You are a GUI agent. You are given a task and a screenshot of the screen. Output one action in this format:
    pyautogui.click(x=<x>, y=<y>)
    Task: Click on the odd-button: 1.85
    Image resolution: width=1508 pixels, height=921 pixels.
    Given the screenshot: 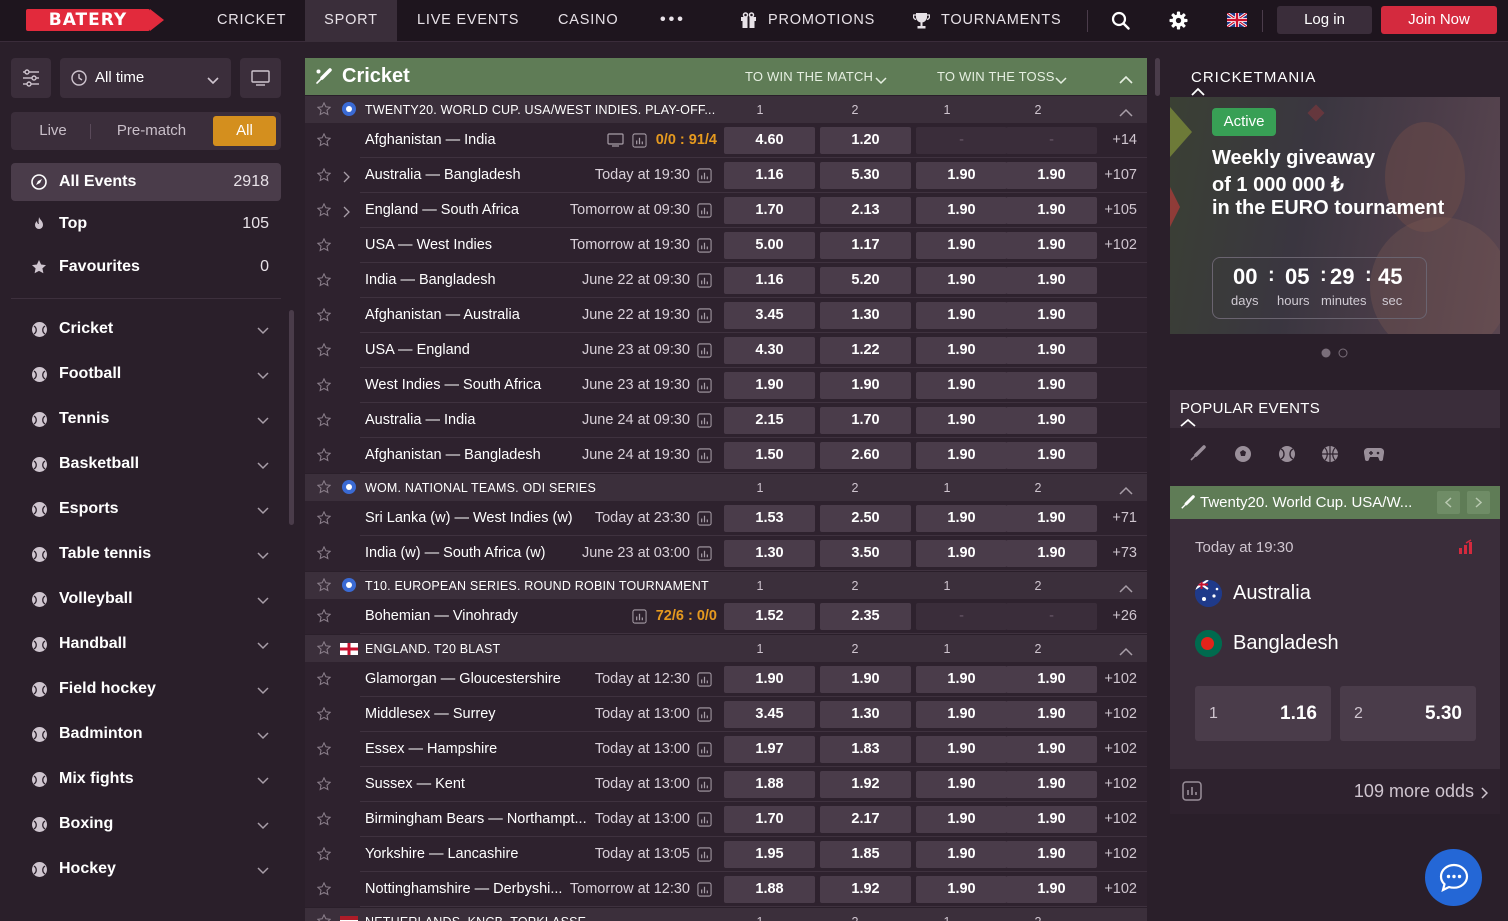 What is the action you would take?
    pyautogui.click(x=865, y=854)
    